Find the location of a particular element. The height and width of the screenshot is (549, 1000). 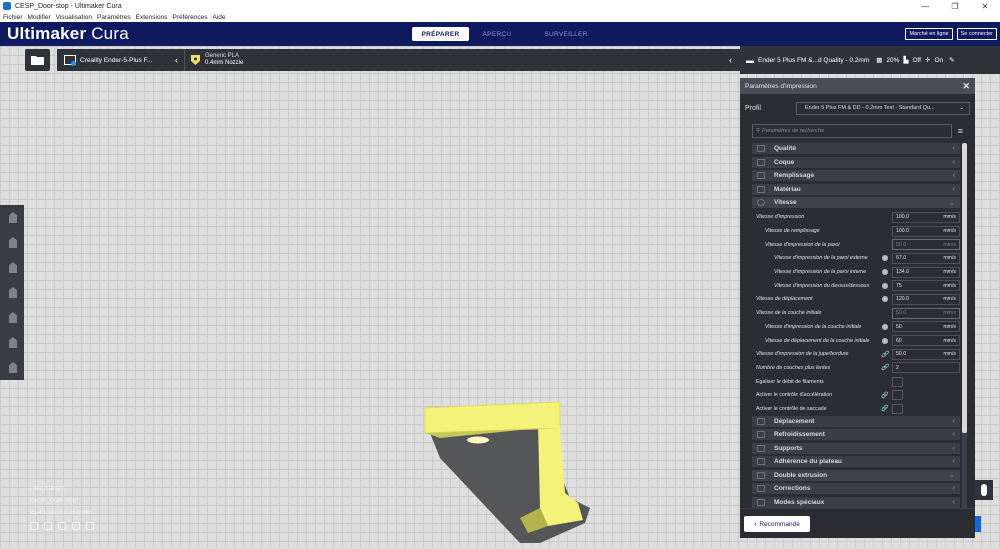

open-file-button is located at coordinates (37, 60).